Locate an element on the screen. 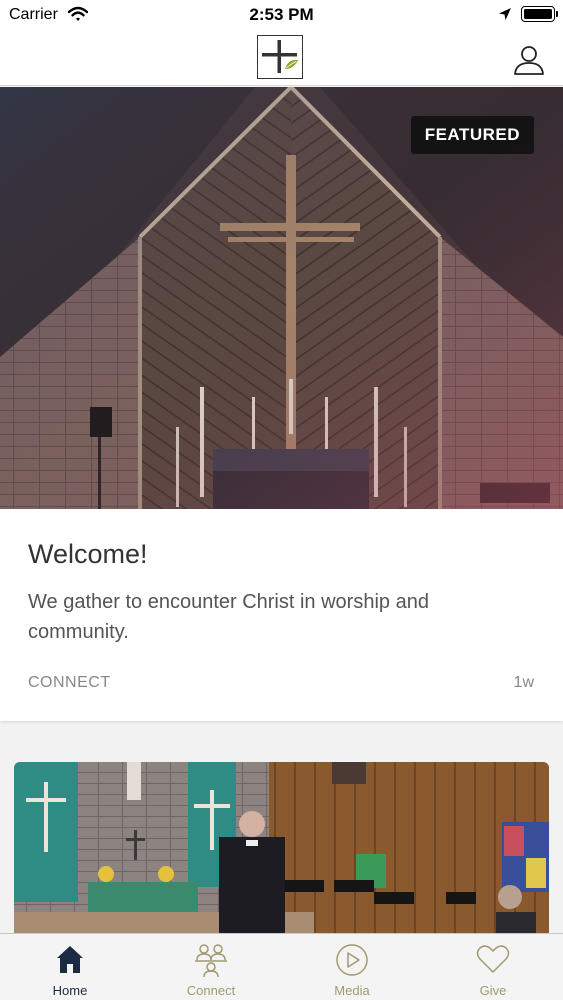 Image resolution: width=563 pixels, height=1000 pixels. tab-give: Give is located at coordinates (493, 967).